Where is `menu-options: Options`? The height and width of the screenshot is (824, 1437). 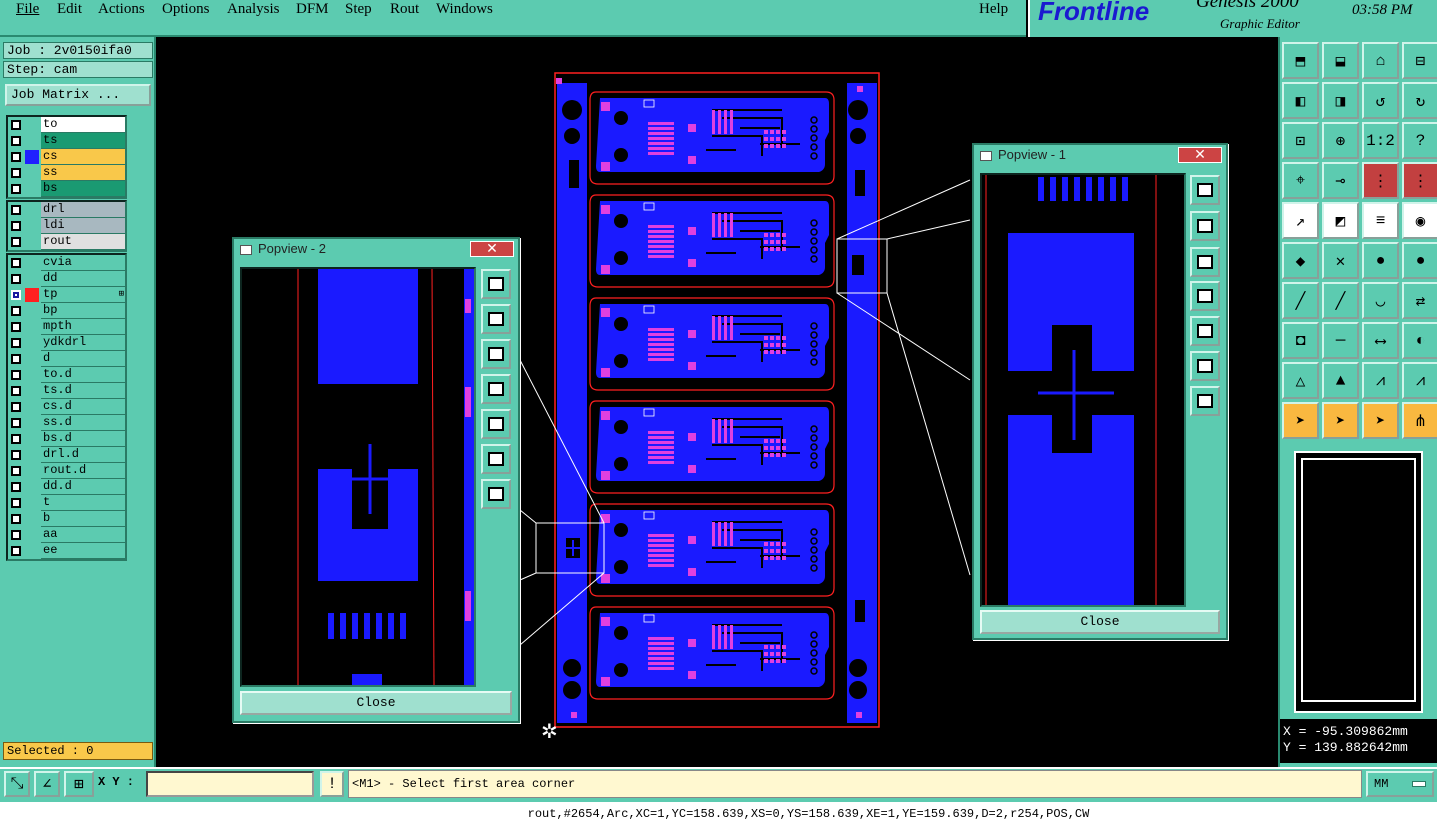
menu-options: Options is located at coordinates (186, 9).